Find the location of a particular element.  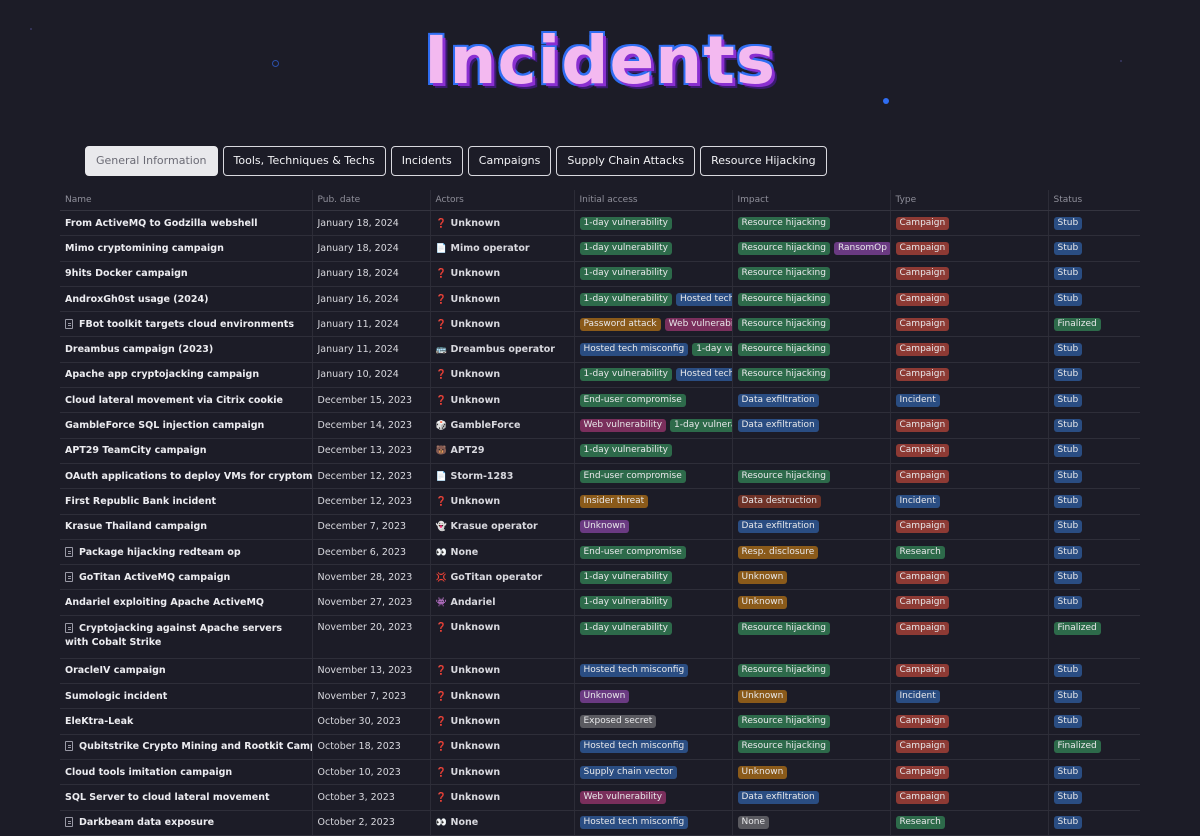

incident-name: Cloud lateral movement via Citrix cookie is located at coordinates (174, 400).